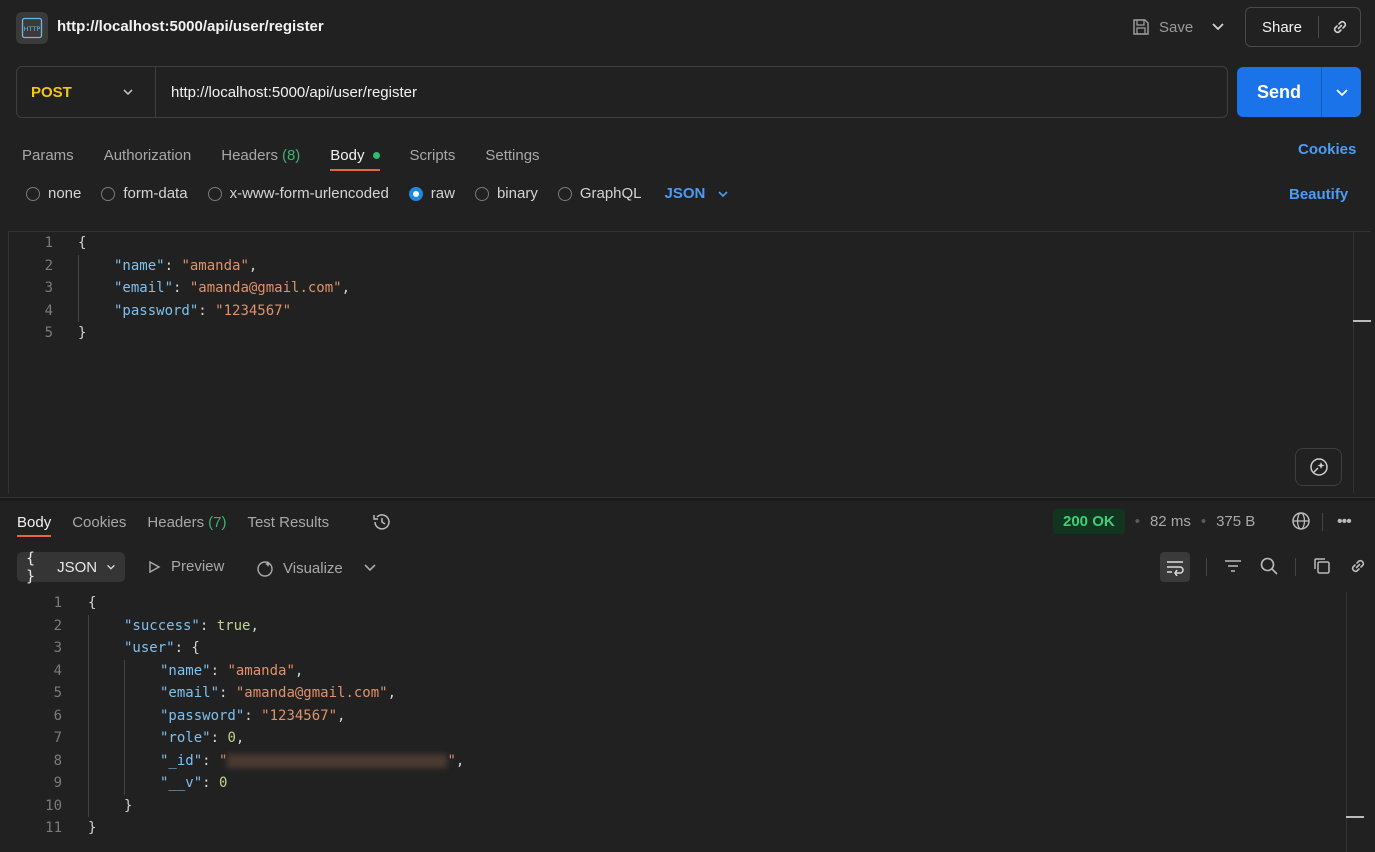 This screenshot has height=852, width=1375. Describe the element at coordinates (190, 26) in the screenshot. I see `request-title: http://localhost:5000/api/user/register` at that location.